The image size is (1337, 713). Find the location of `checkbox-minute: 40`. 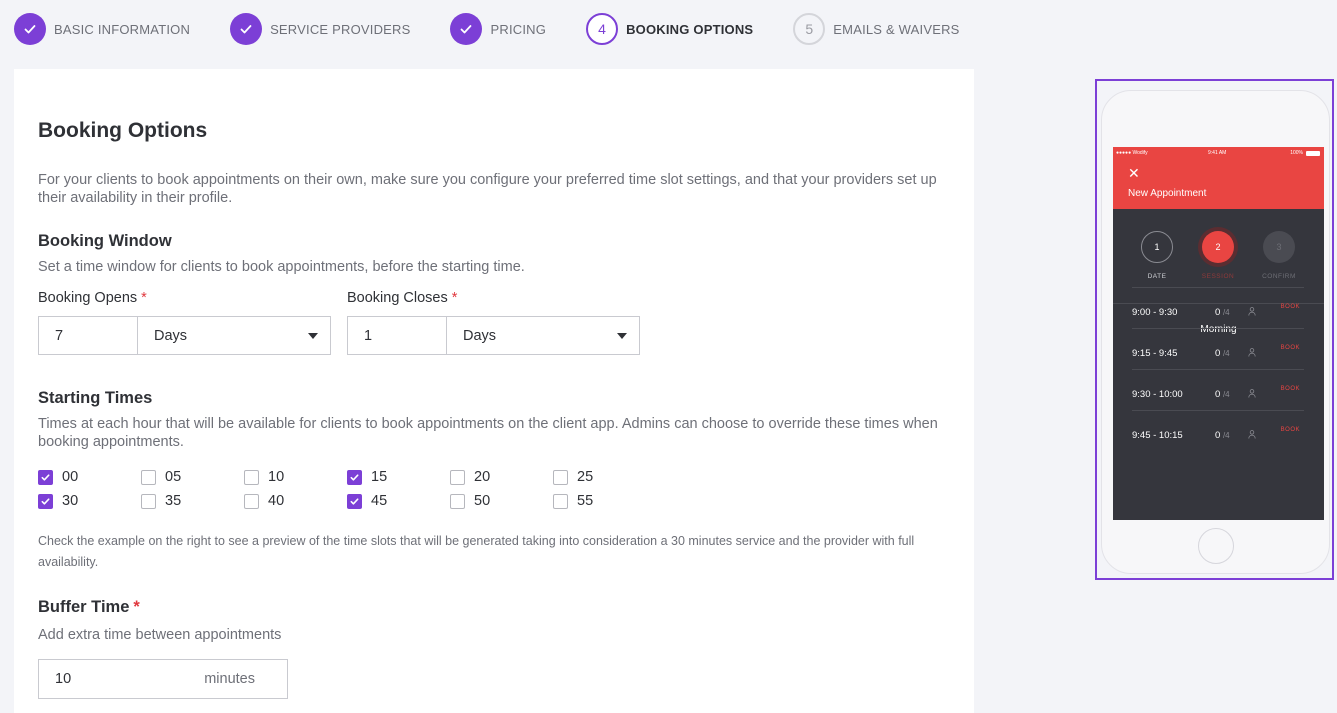

checkbox-minute: 40 is located at coordinates (264, 501).